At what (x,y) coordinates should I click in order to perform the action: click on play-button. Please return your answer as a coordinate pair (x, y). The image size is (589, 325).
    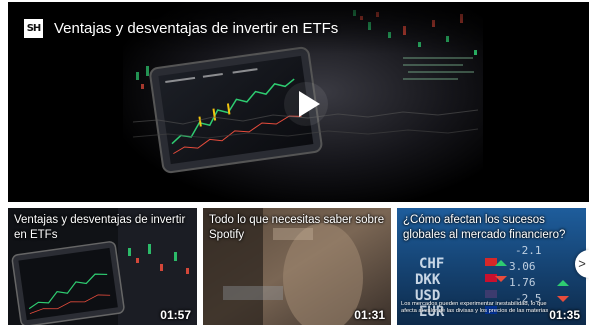
    Looking at the image, I should click on (306, 104).